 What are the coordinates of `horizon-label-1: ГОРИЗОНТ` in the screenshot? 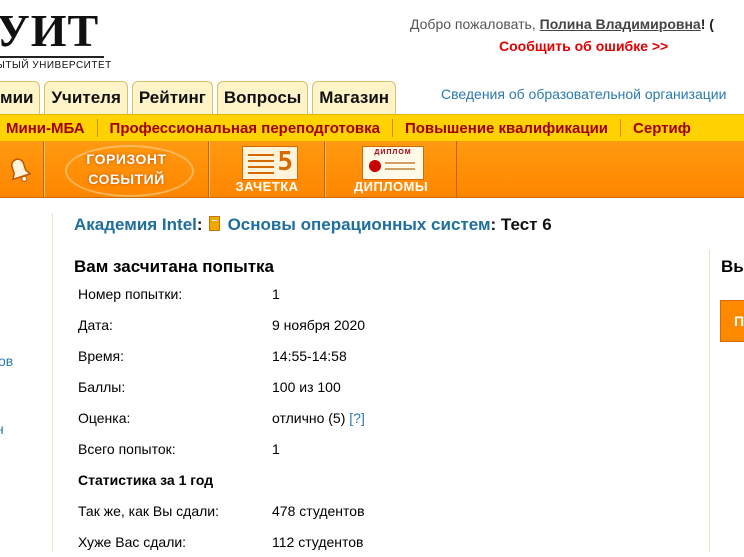 It's located at (126, 159).